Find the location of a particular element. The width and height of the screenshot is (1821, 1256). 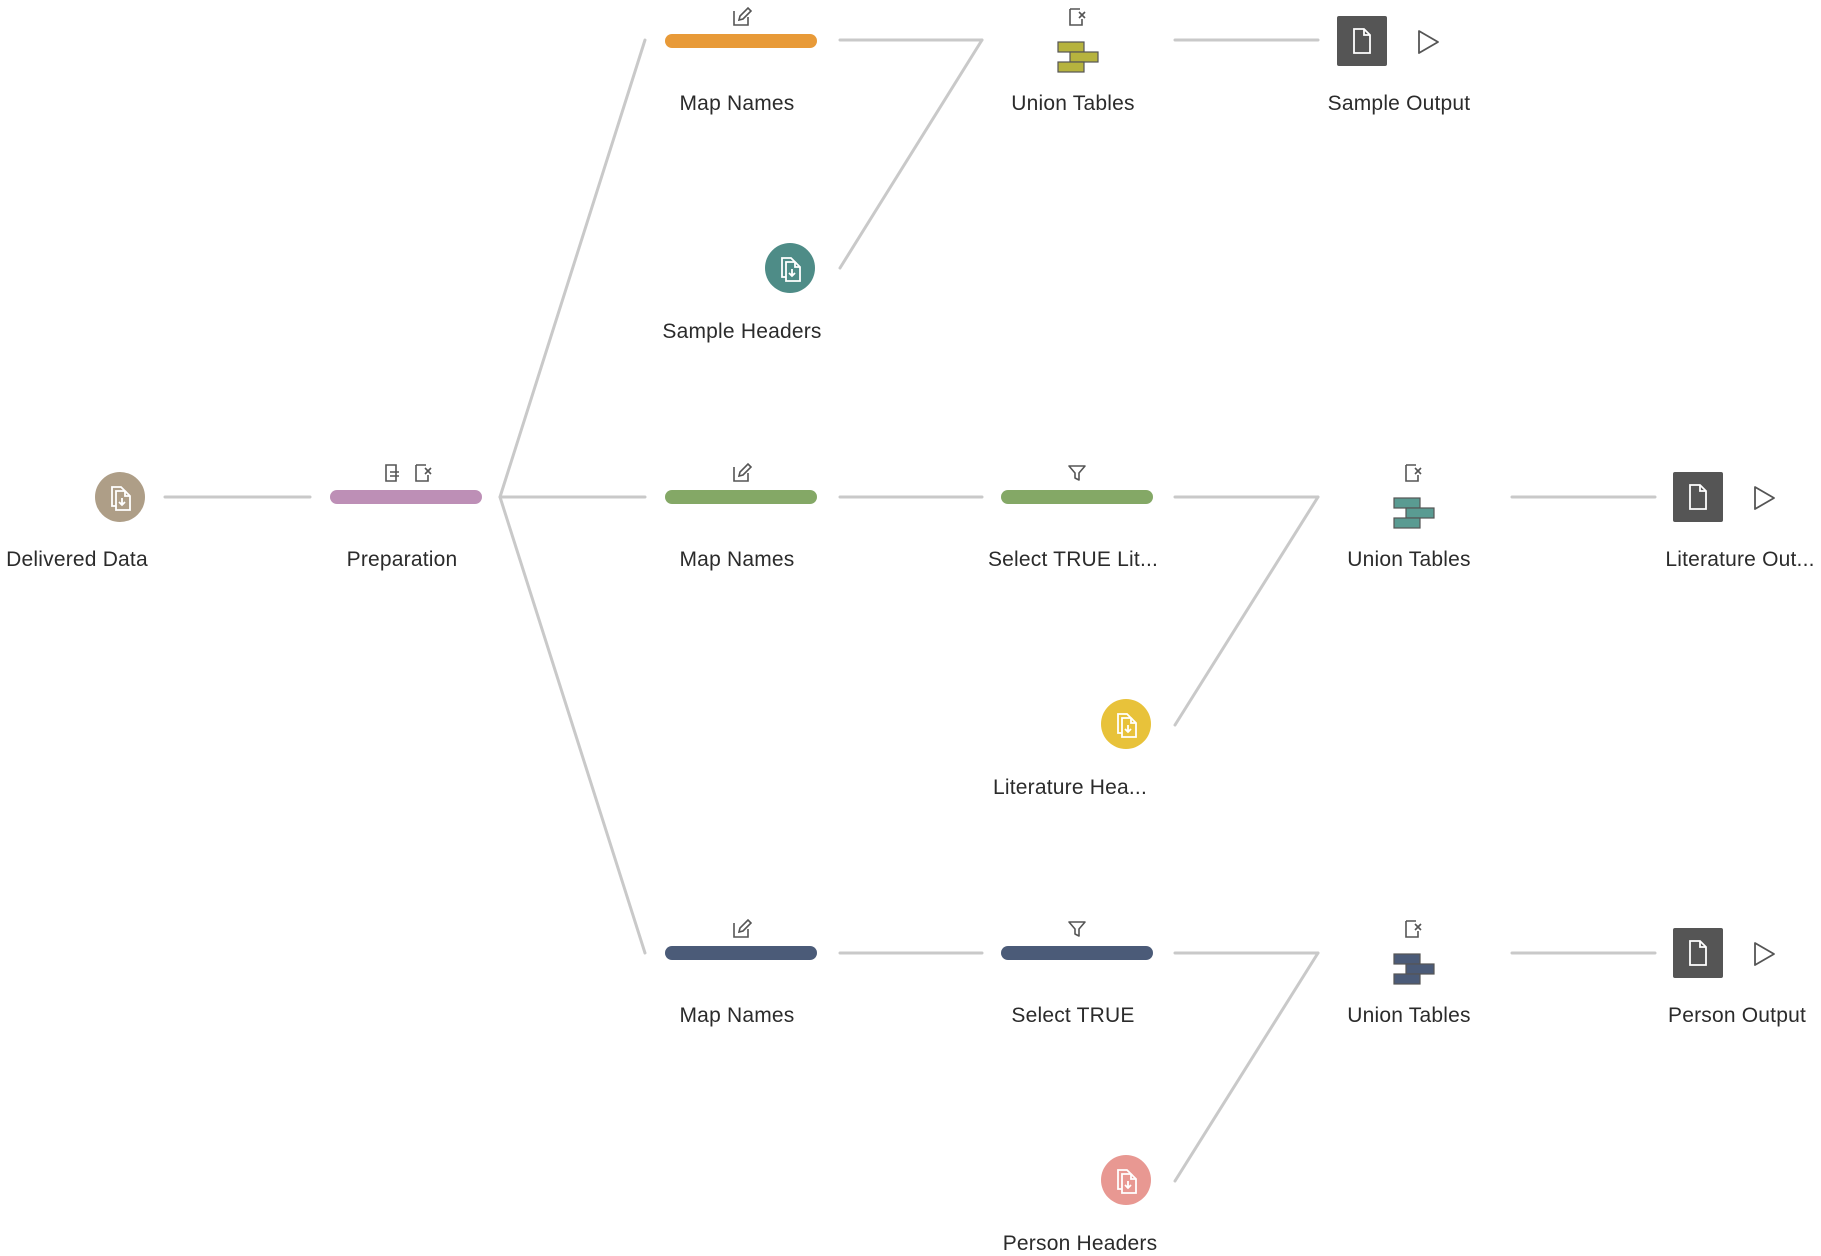

sample-output-node is located at coordinates (1362, 41).